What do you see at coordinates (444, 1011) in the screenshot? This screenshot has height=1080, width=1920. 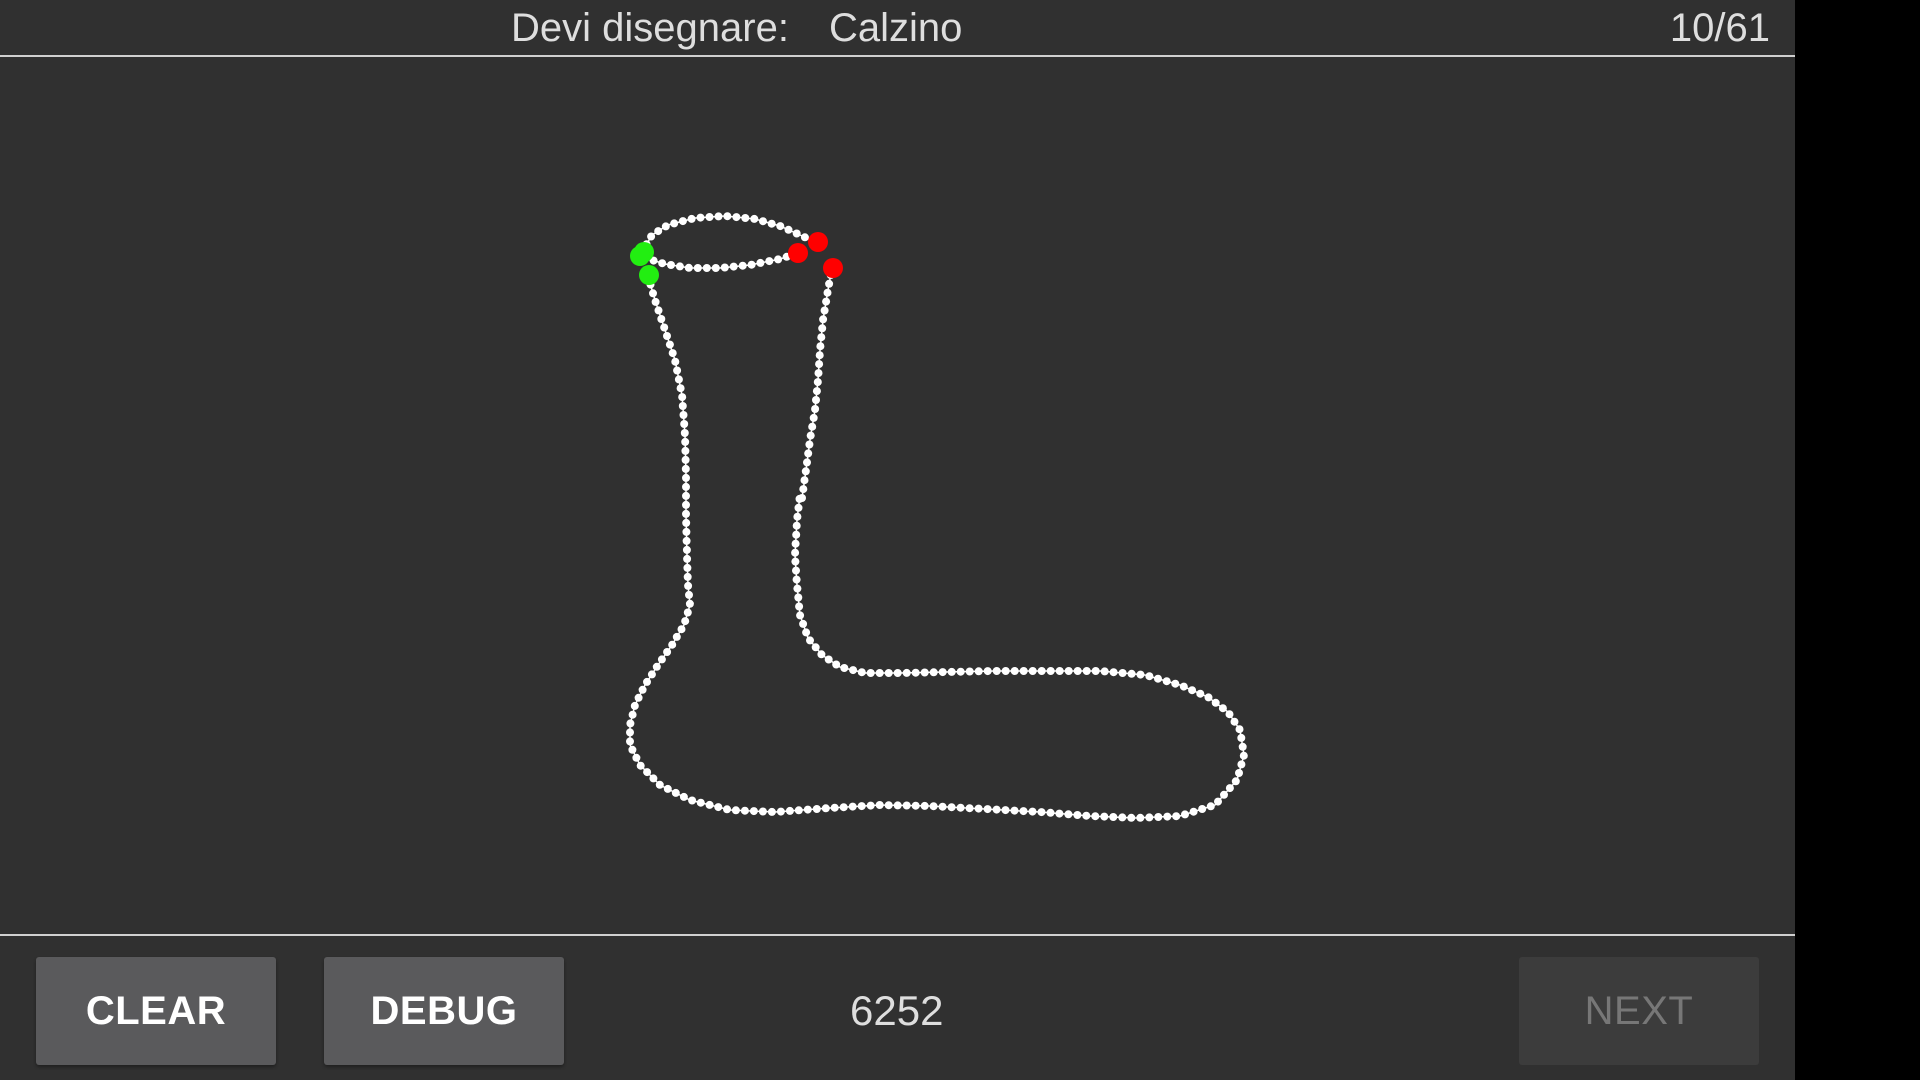 I see `debug-button: DEBUG` at bounding box center [444, 1011].